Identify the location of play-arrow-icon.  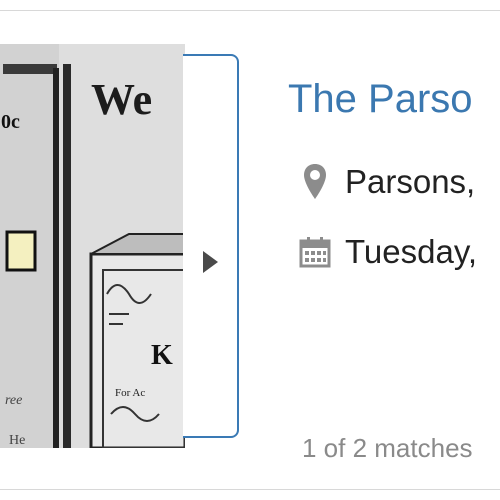
(210, 262).